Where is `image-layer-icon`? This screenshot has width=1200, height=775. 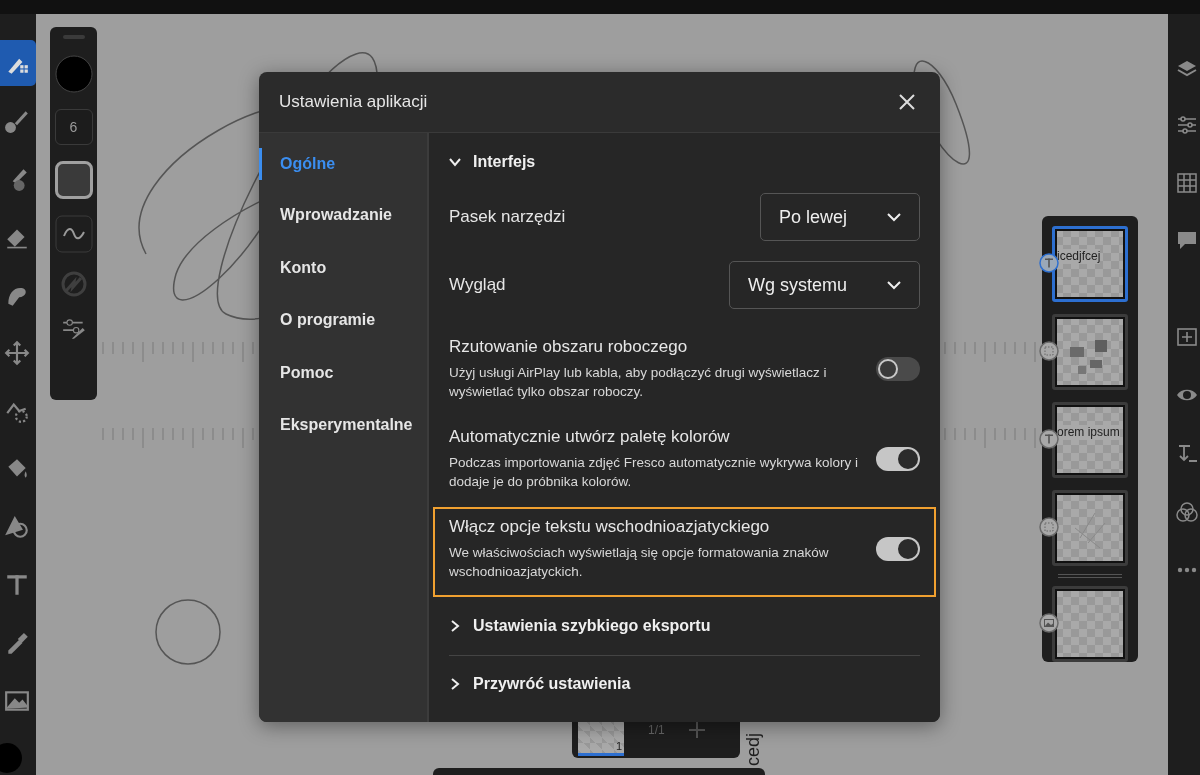 image-layer-icon is located at coordinates (1049, 623).